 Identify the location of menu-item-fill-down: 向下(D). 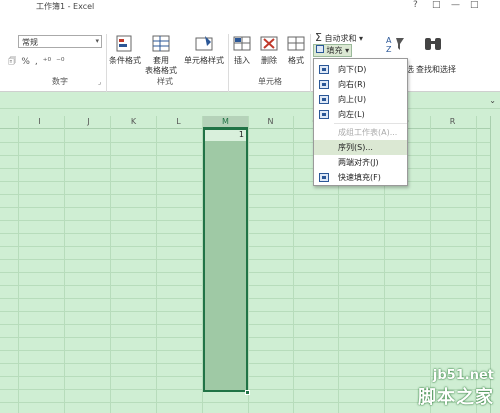
(360, 69).